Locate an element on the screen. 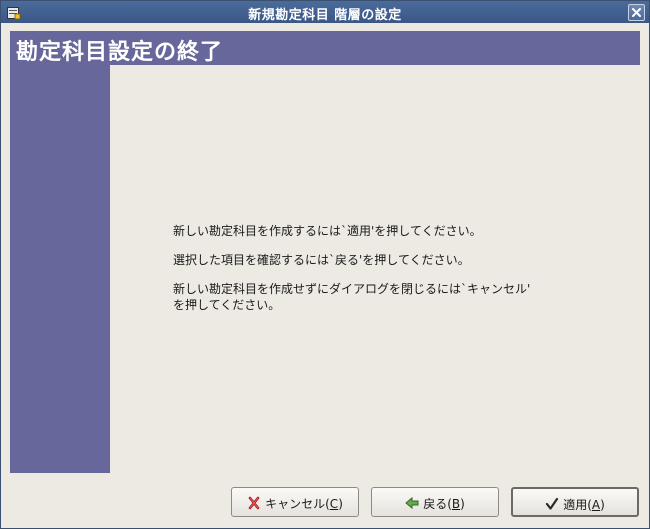 This screenshot has height=529, width=650. apply-label: 適用( is located at coordinates (577, 505).